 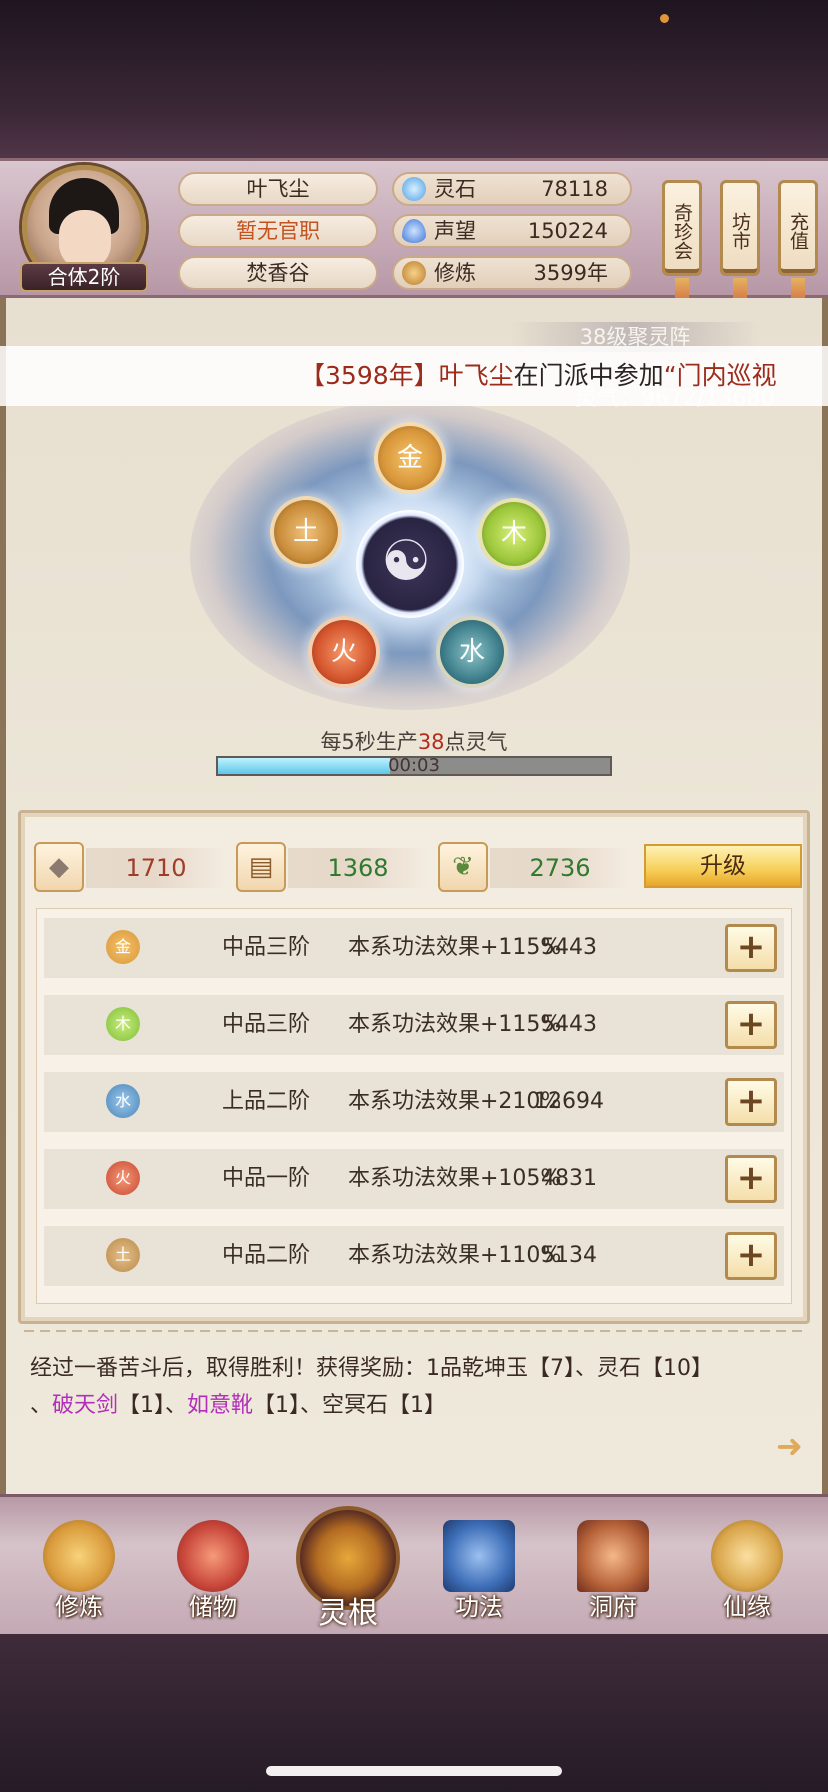 What do you see at coordinates (266, 1101) in the screenshot?
I see `root-grade: 上品二阶` at bounding box center [266, 1101].